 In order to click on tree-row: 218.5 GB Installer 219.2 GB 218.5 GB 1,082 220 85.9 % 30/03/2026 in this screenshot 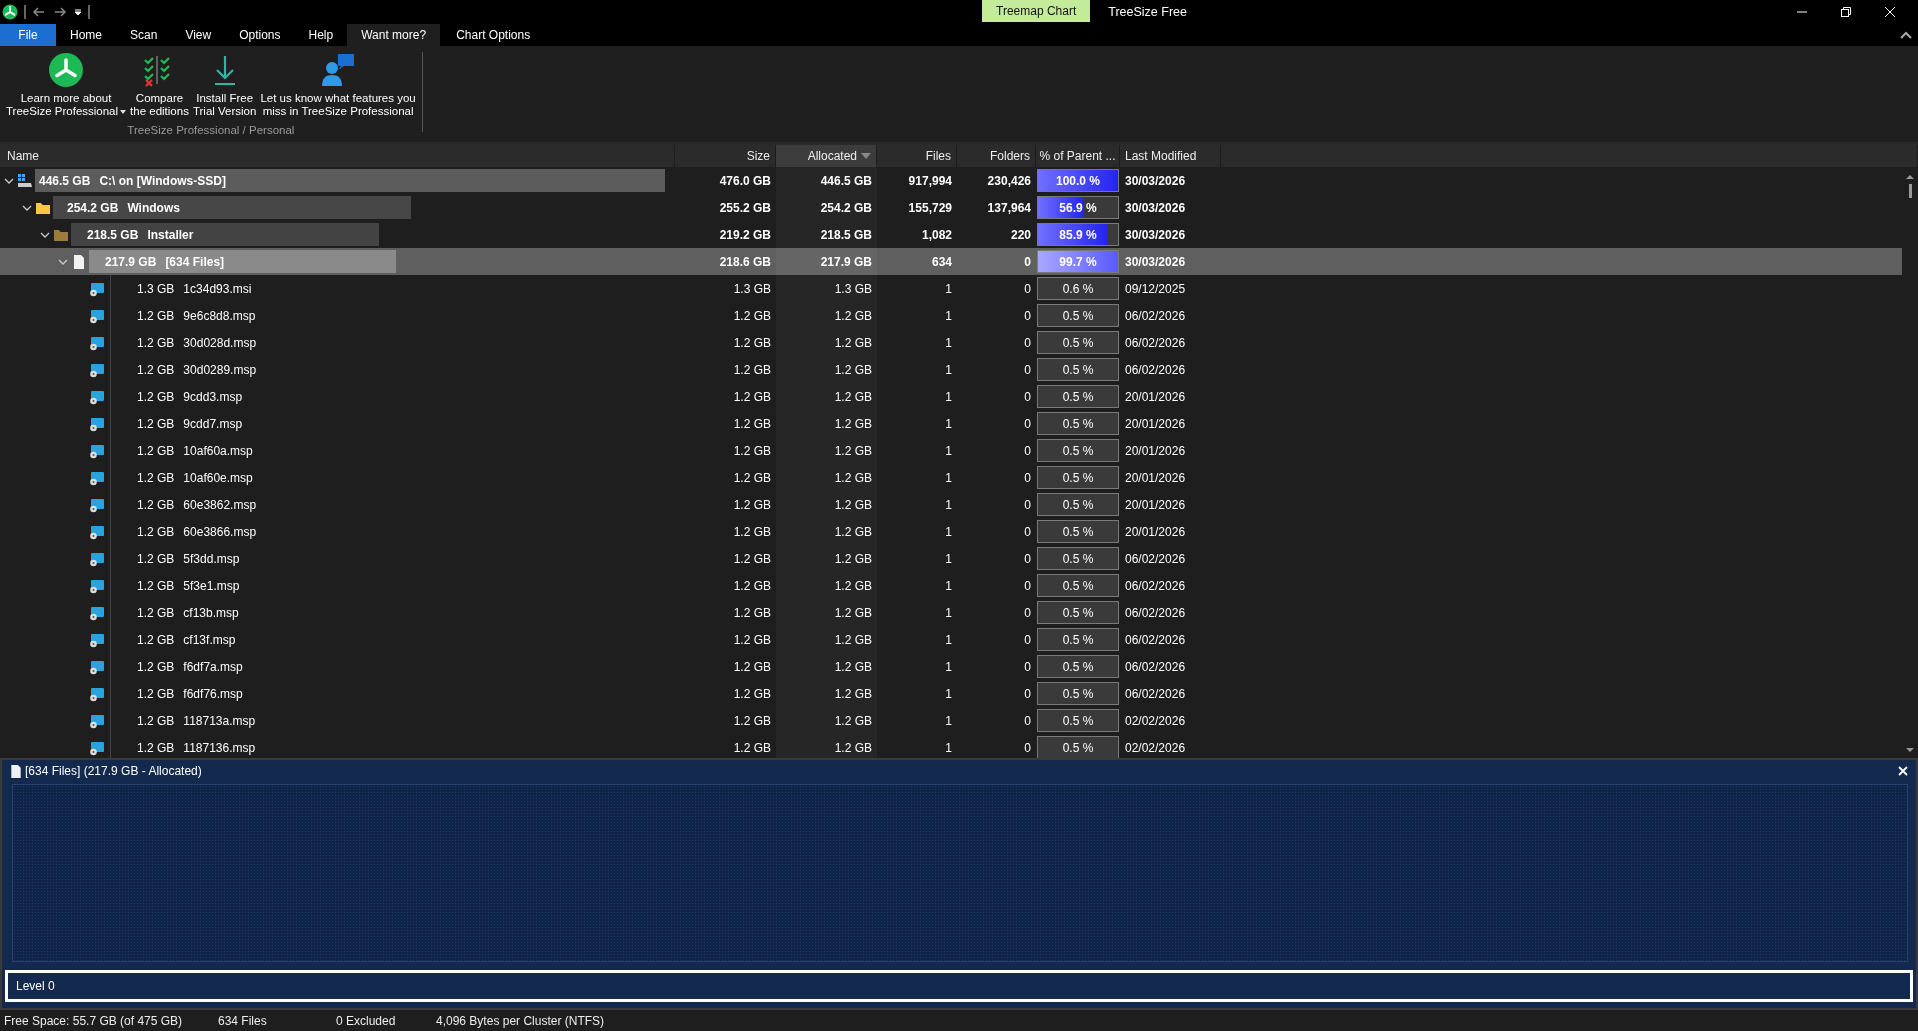, I will do `click(951, 234)`.